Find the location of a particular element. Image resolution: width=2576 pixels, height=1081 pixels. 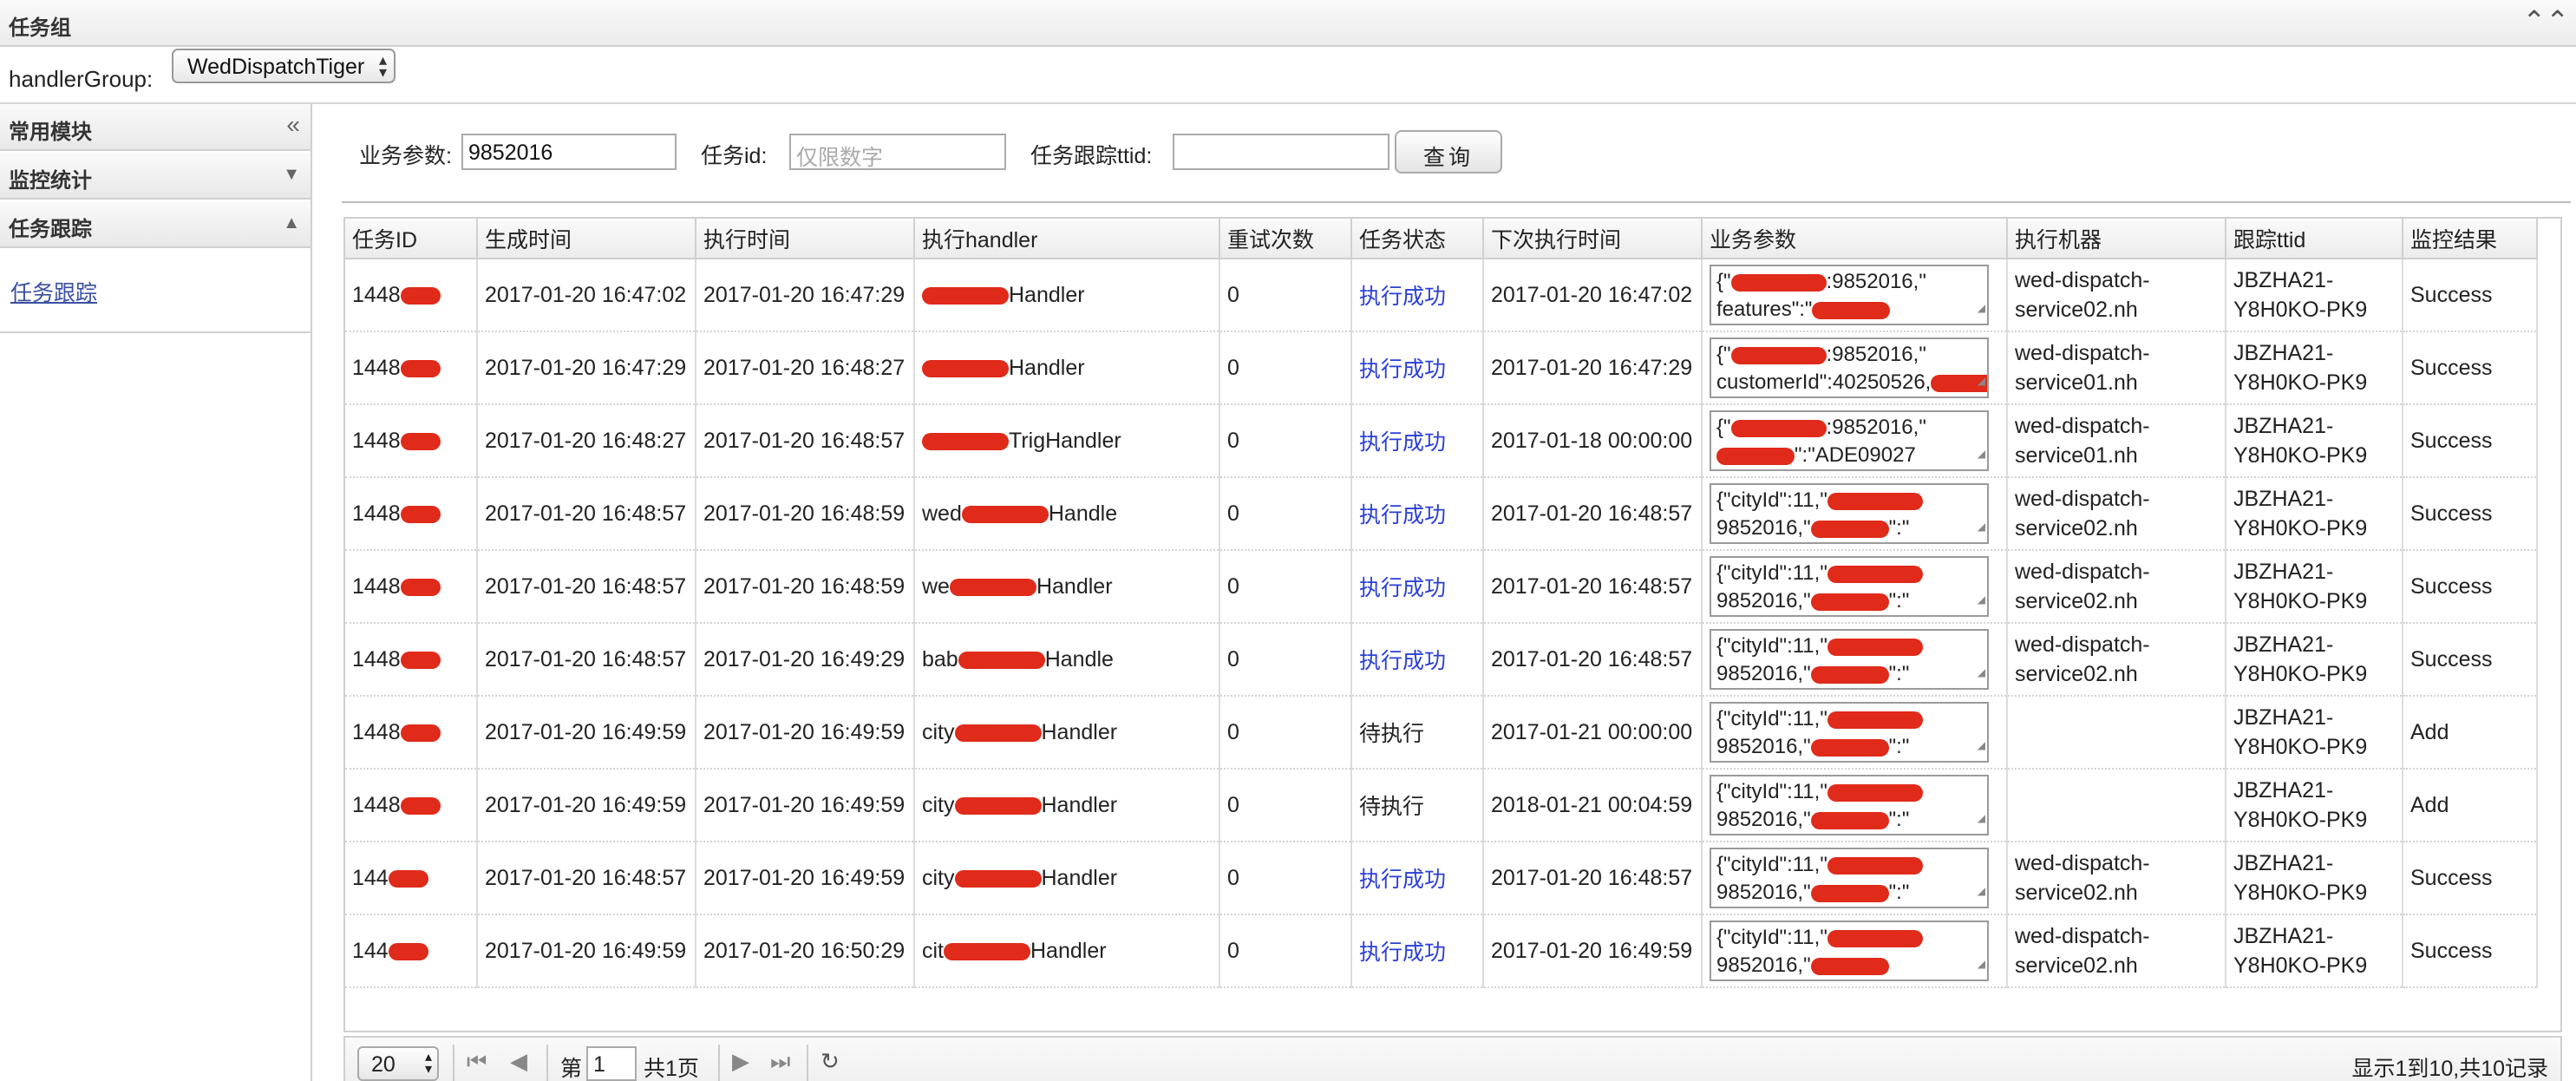

task-id-label: 任务id: is located at coordinates (734, 156).